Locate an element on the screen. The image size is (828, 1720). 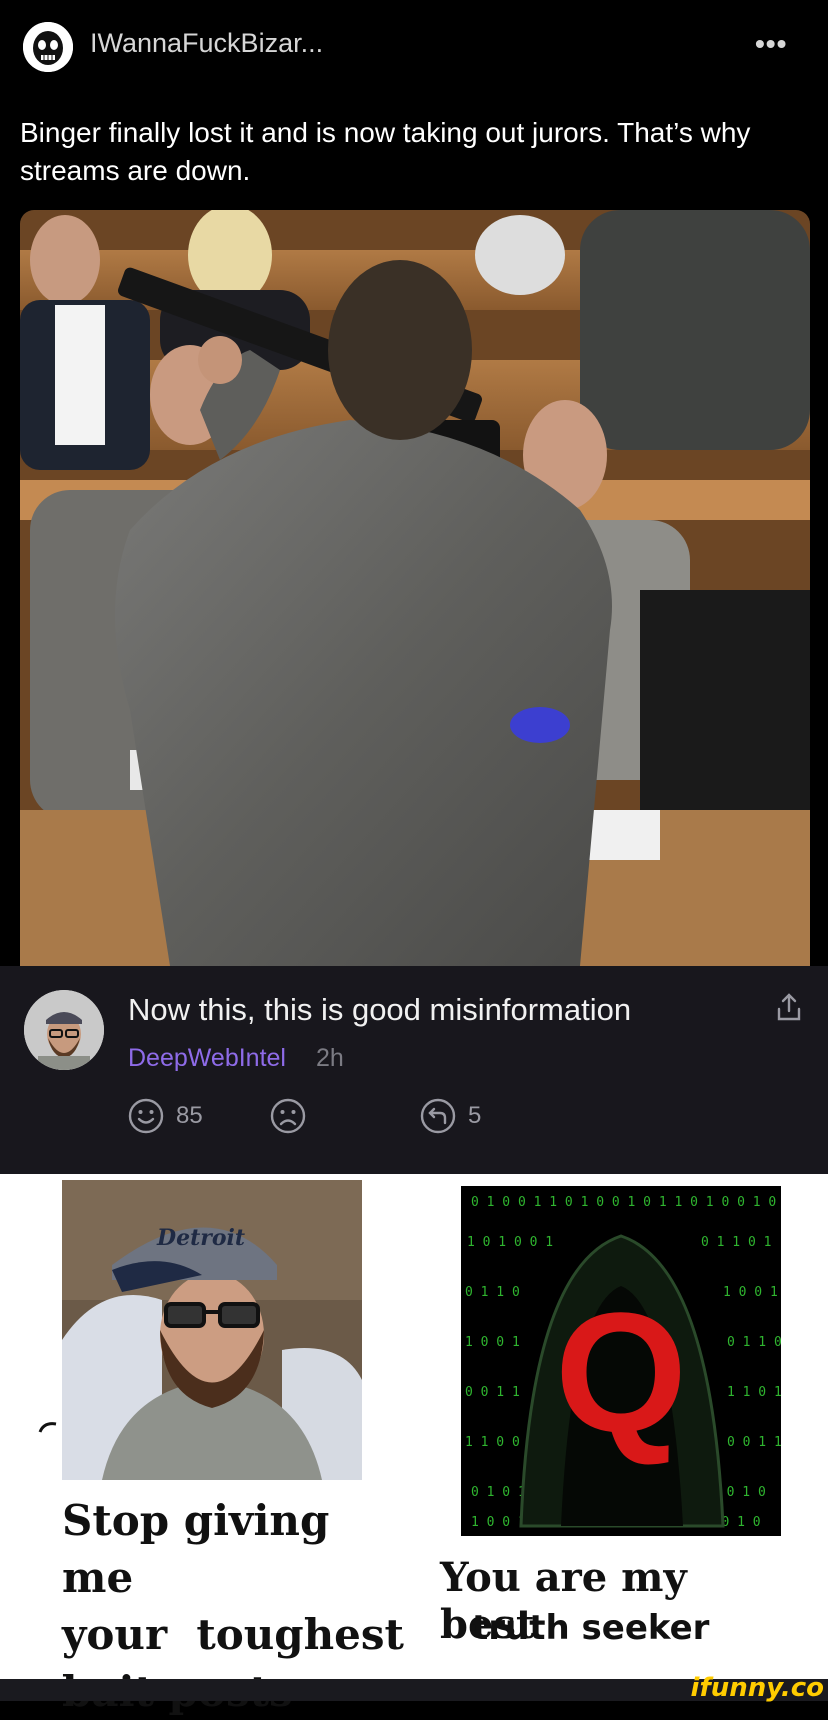
svg-text: 1 1 0 1 is located at coordinates (754, 1392).